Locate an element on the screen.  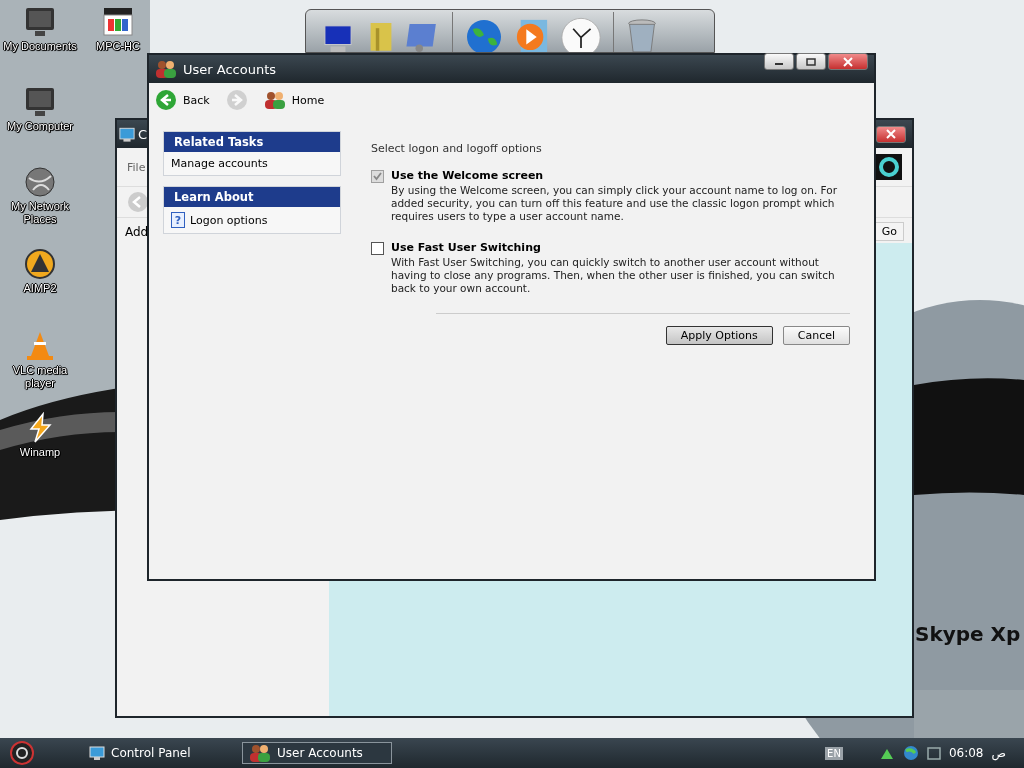
minimize-button is located at coordinates (779, 61).